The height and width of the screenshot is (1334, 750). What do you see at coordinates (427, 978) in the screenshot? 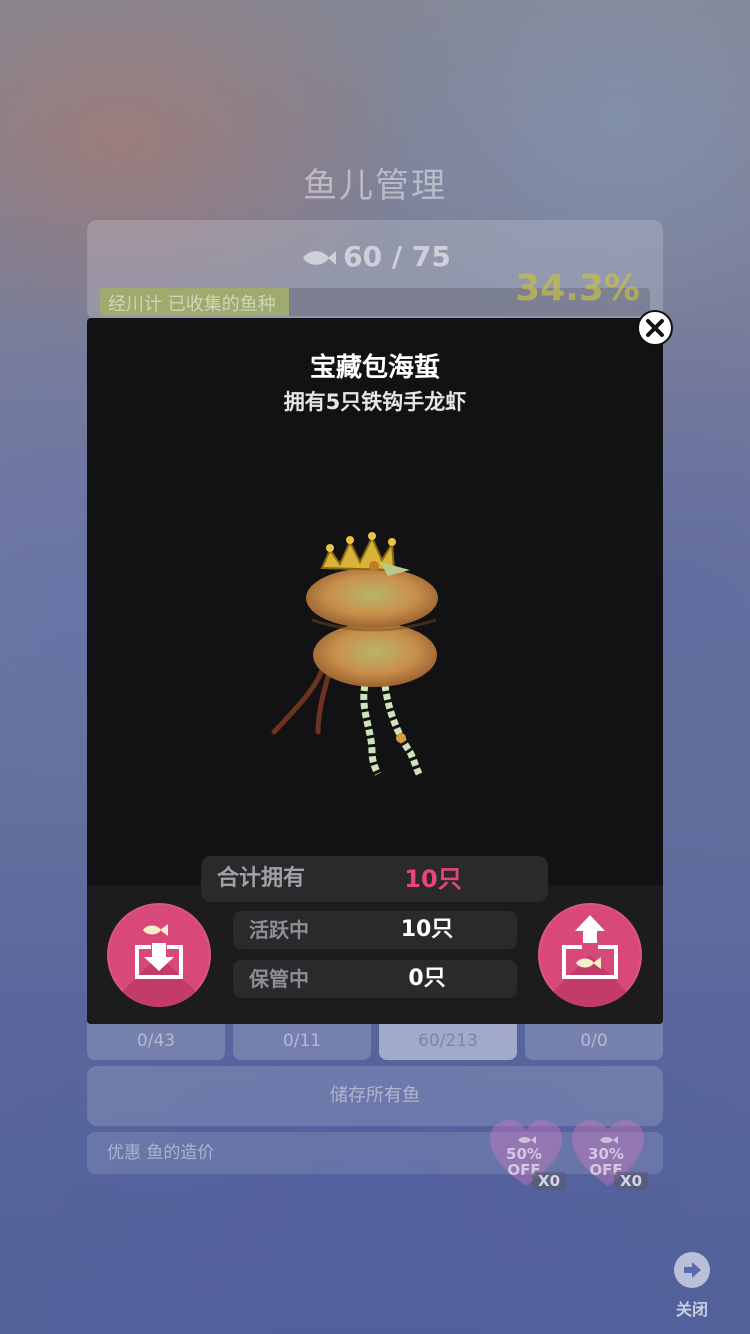
I see `stored-value: 0只` at bounding box center [427, 978].